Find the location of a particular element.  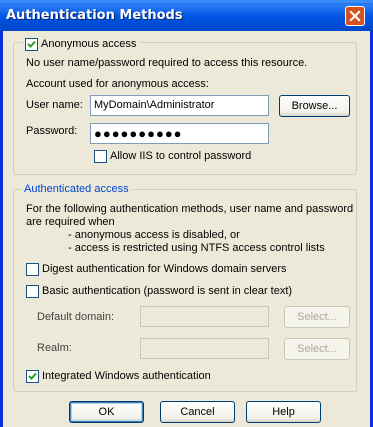

password-field: ●●●●●●●●●● is located at coordinates (179, 133).